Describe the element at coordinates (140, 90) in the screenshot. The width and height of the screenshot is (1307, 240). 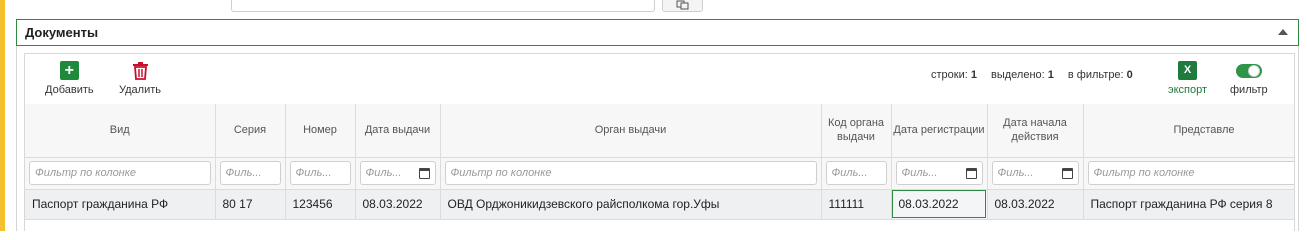
I see `delete-button-label: Удалить` at that location.